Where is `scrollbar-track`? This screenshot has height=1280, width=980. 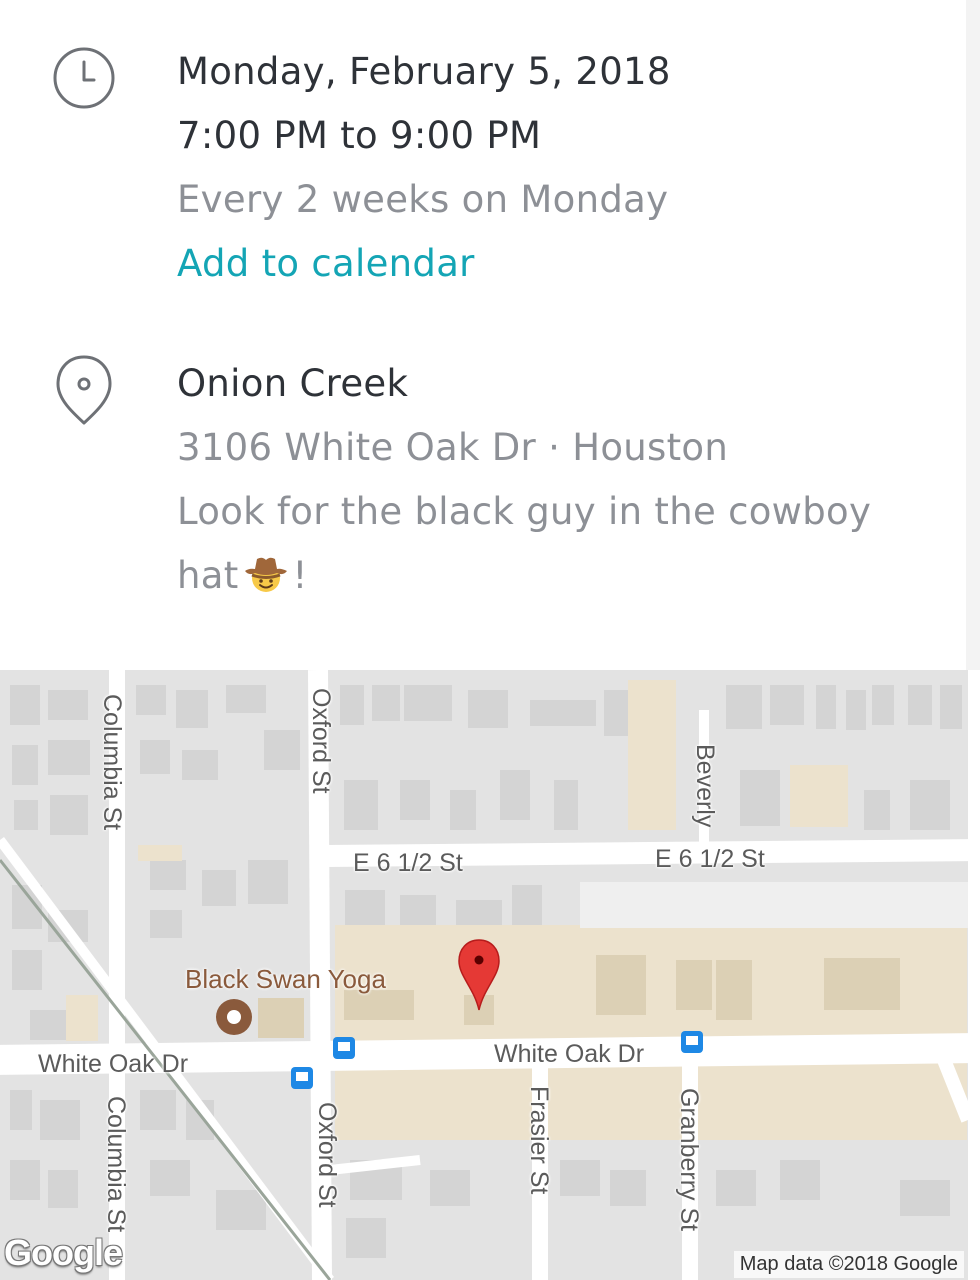
scrollbar-track is located at coordinates (973, 335).